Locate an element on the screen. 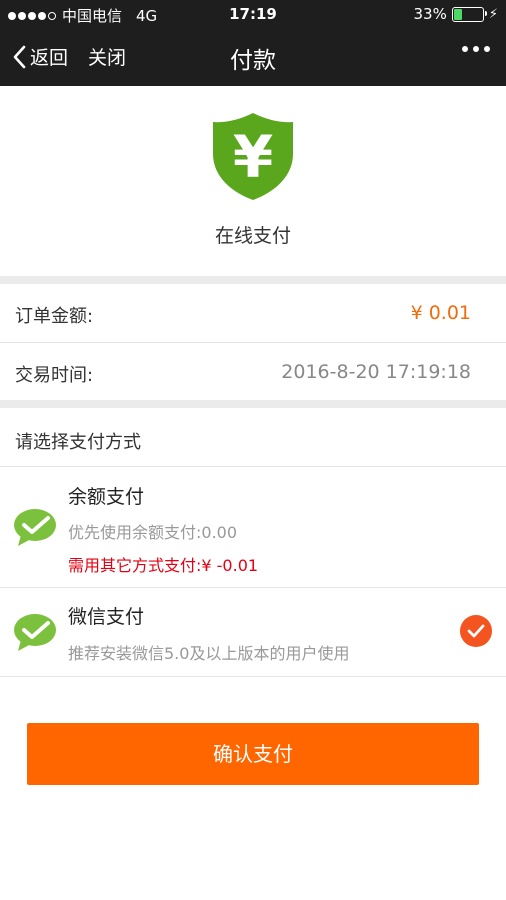  more-options-button is located at coordinates (476, 49).